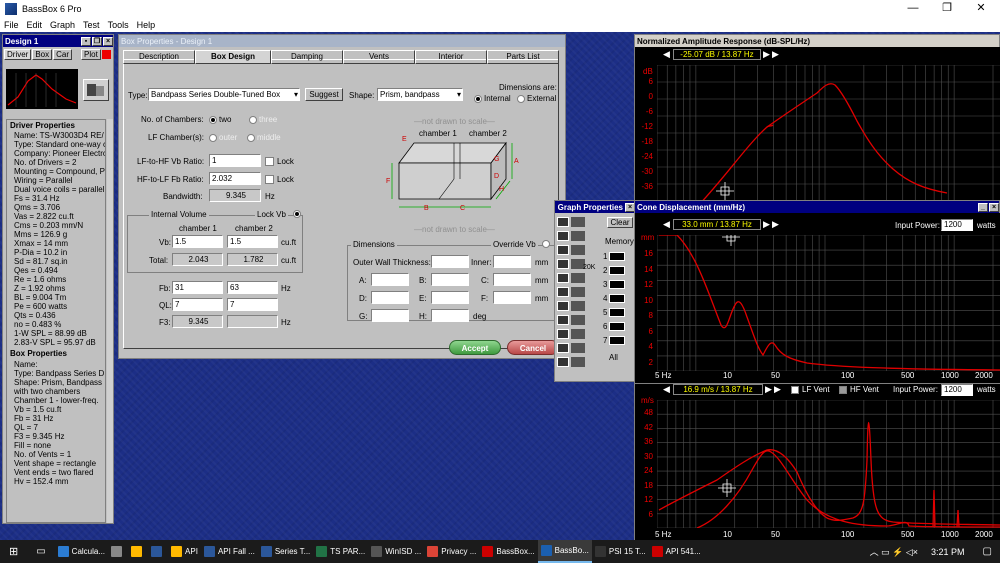  I want to click on menu-help: Help, so click(146, 25).